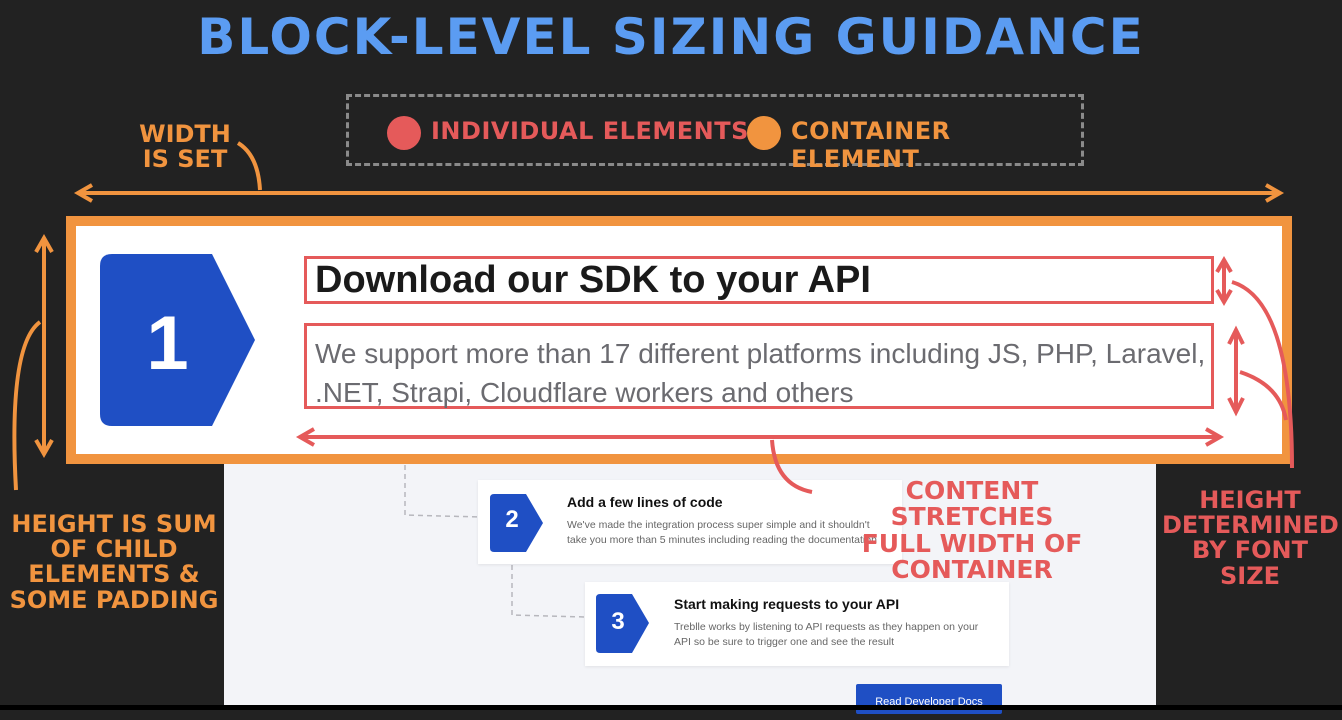 The image size is (1342, 720). Describe the element at coordinates (114, 599) in the screenshot. I see `annotation-height-sum-line-4: SOME PADDING` at that location.